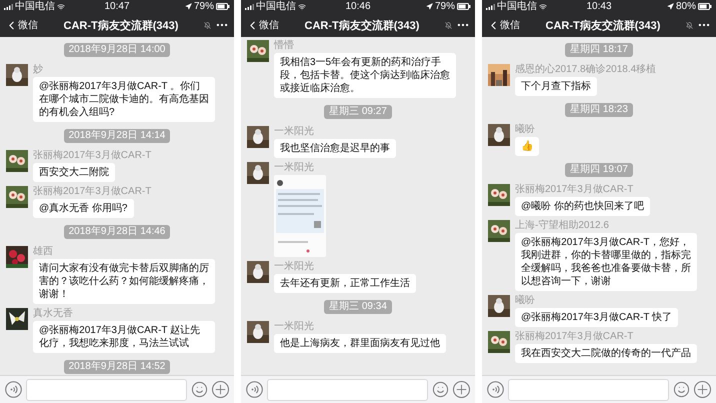 Image resolution: width=716 pixels, height=403 pixels. Describe the element at coordinates (117, 6) in the screenshot. I see `clock-time: 10:47` at that location.